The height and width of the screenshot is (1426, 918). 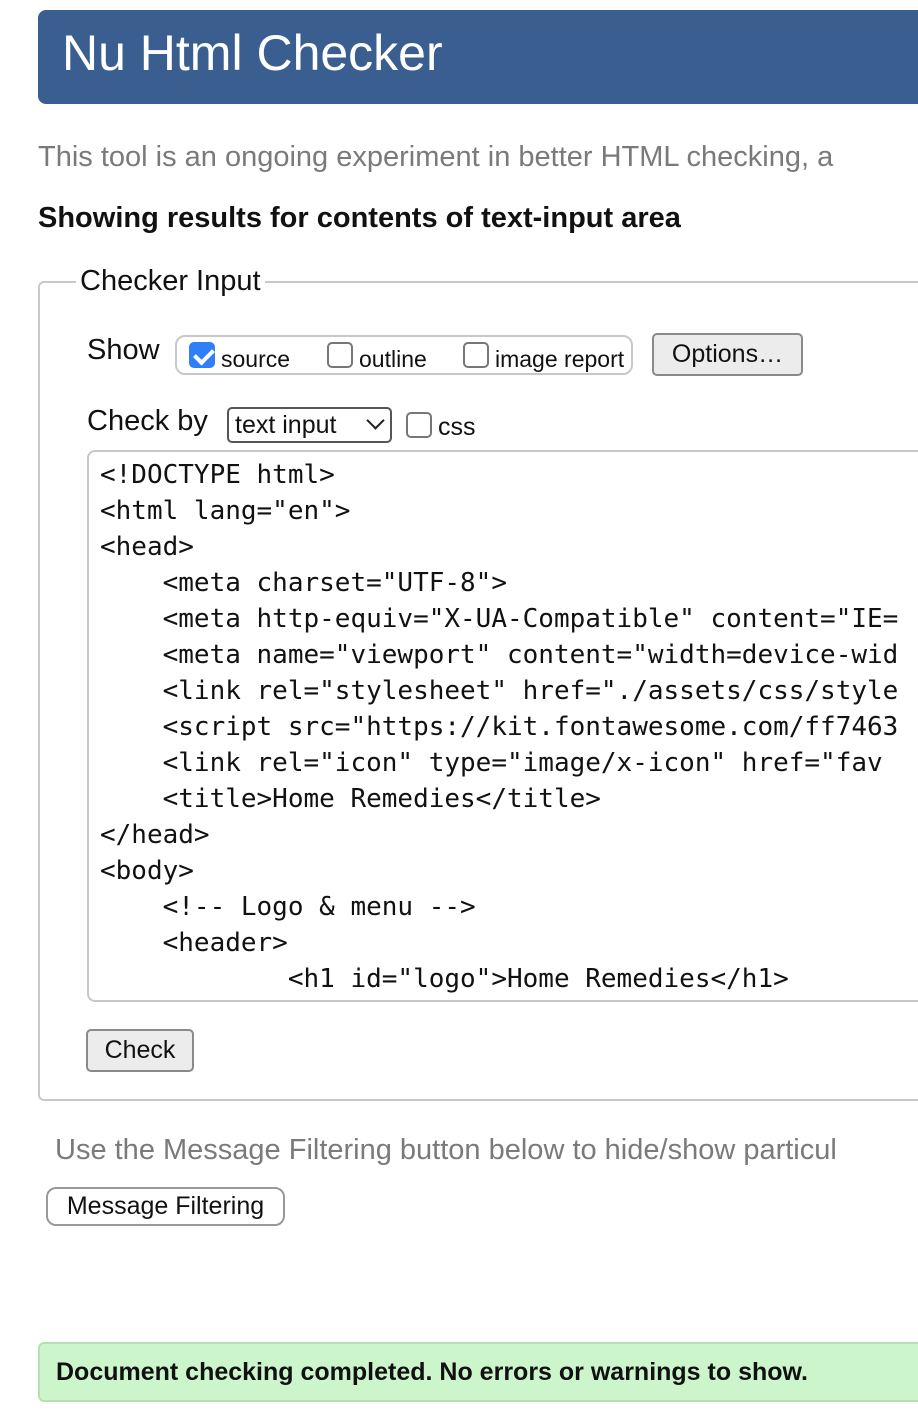 What do you see at coordinates (286, 424) in the screenshot?
I see `check-by-value: text input` at bounding box center [286, 424].